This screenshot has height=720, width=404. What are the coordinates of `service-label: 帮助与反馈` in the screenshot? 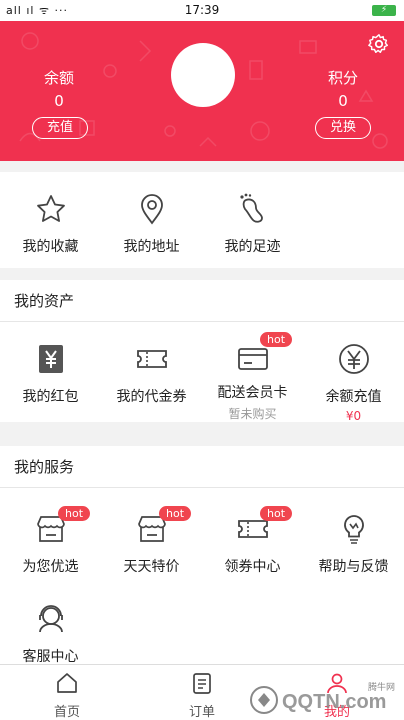 It's located at (353, 567).